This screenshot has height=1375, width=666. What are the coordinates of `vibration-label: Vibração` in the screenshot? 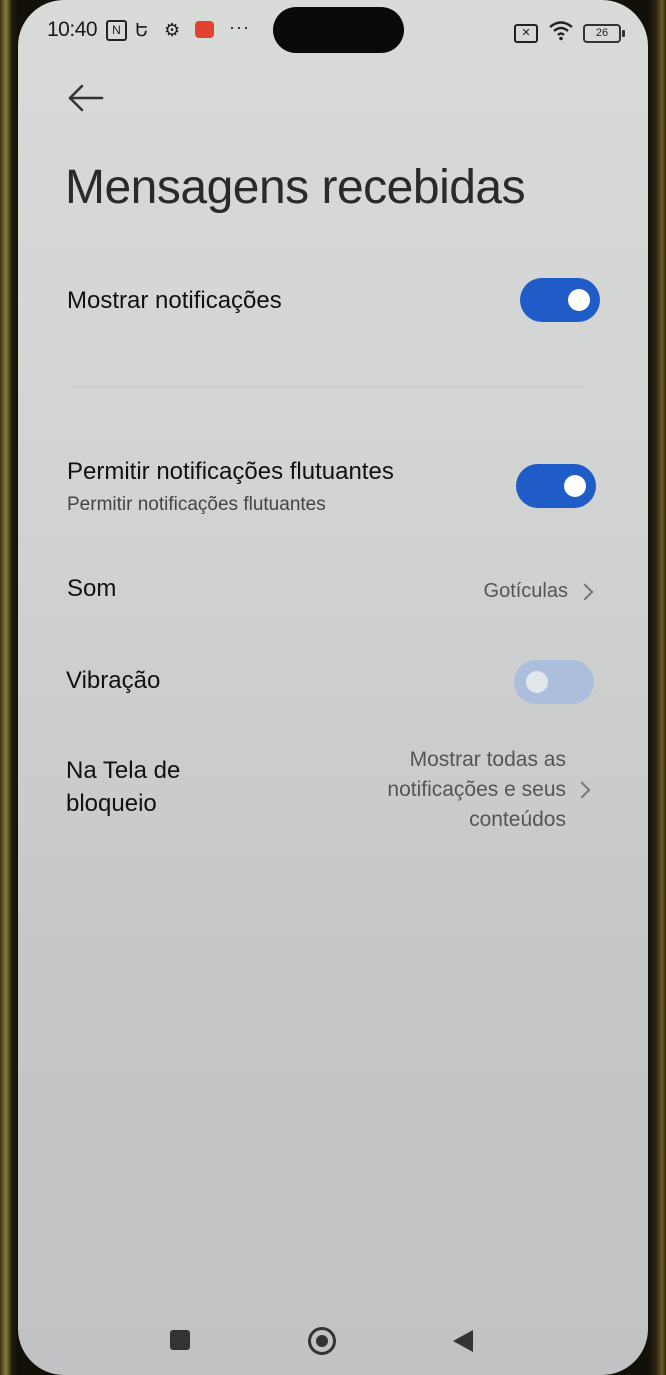 It's located at (113, 680).